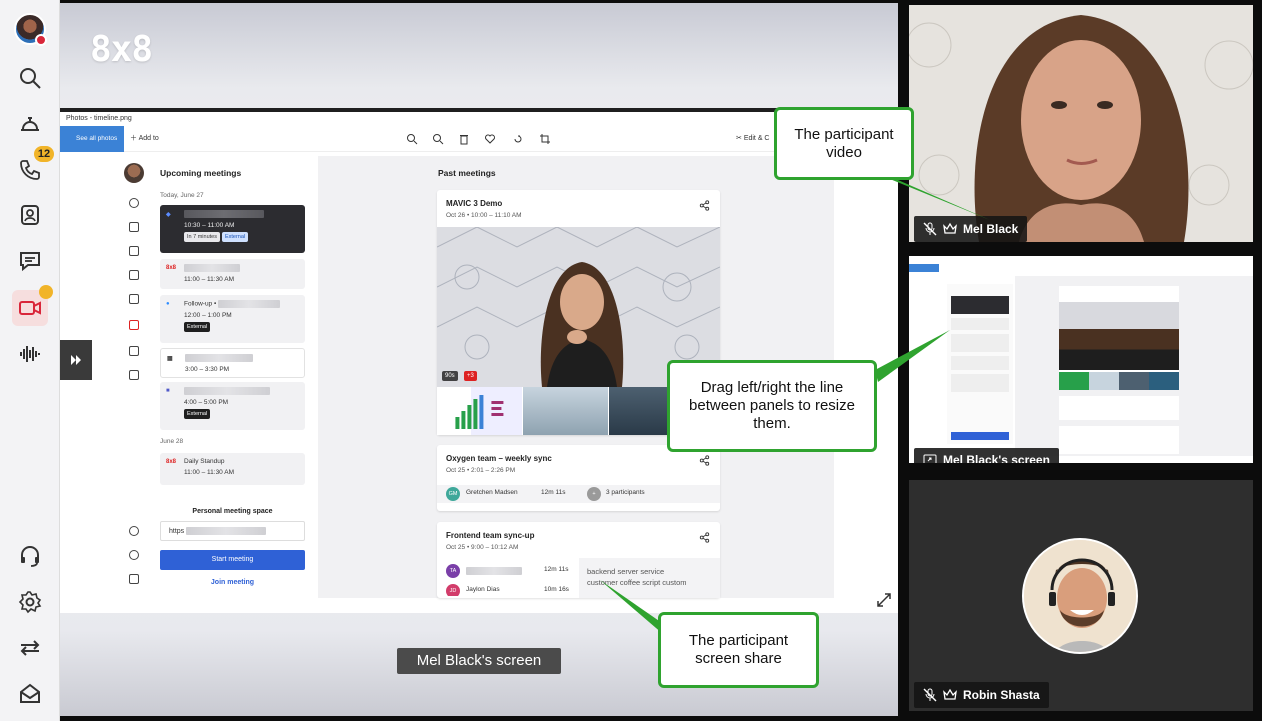 The height and width of the screenshot is (721, 1262). What do you see at coordinates (30, 215) in the screenshot?
I see `contacts-button` at bounding box center [30, 215].